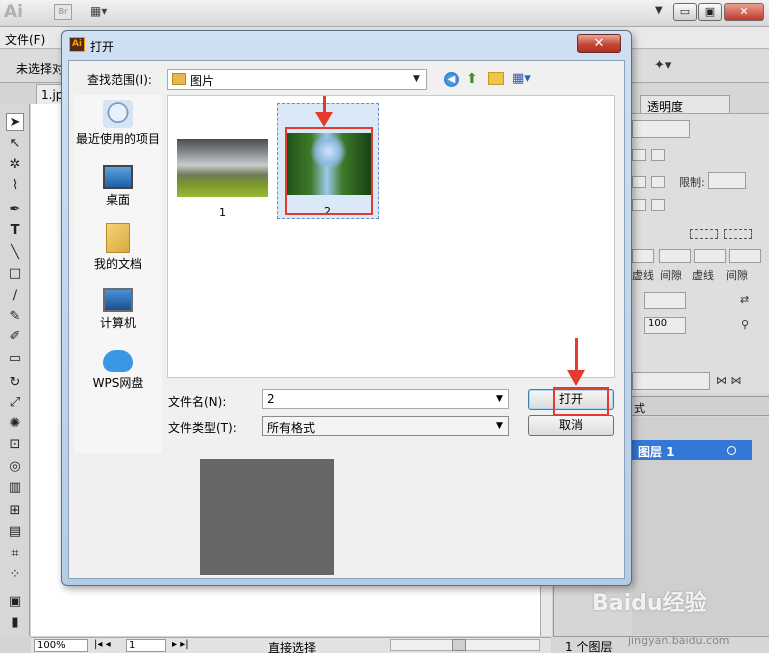  Describe the element at coordinates (639, 408) in the screenshot. I see `tab-fragment: 式` at that location.